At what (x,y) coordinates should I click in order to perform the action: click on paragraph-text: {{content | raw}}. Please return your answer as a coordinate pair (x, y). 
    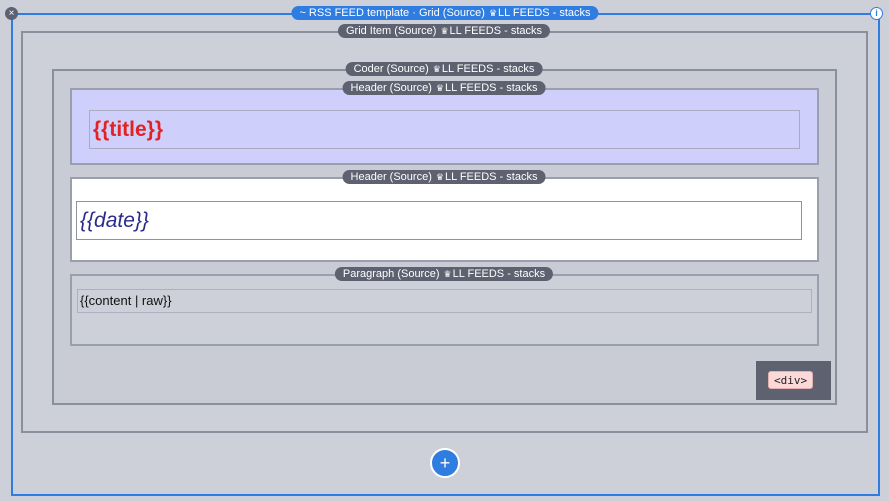
    Looking at the image, I should click on (126, 300).